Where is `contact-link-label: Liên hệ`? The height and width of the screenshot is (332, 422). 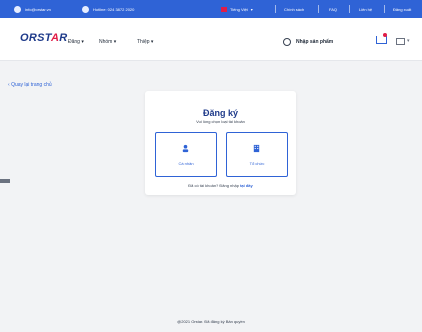
contact-link-label: Liên hệ is located at coordinates (366, 9).